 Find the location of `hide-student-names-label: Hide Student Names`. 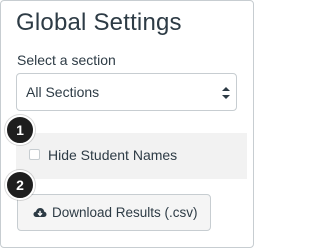

hide-student-names-label: Hide Student Names is located at coordinates (112, 155).